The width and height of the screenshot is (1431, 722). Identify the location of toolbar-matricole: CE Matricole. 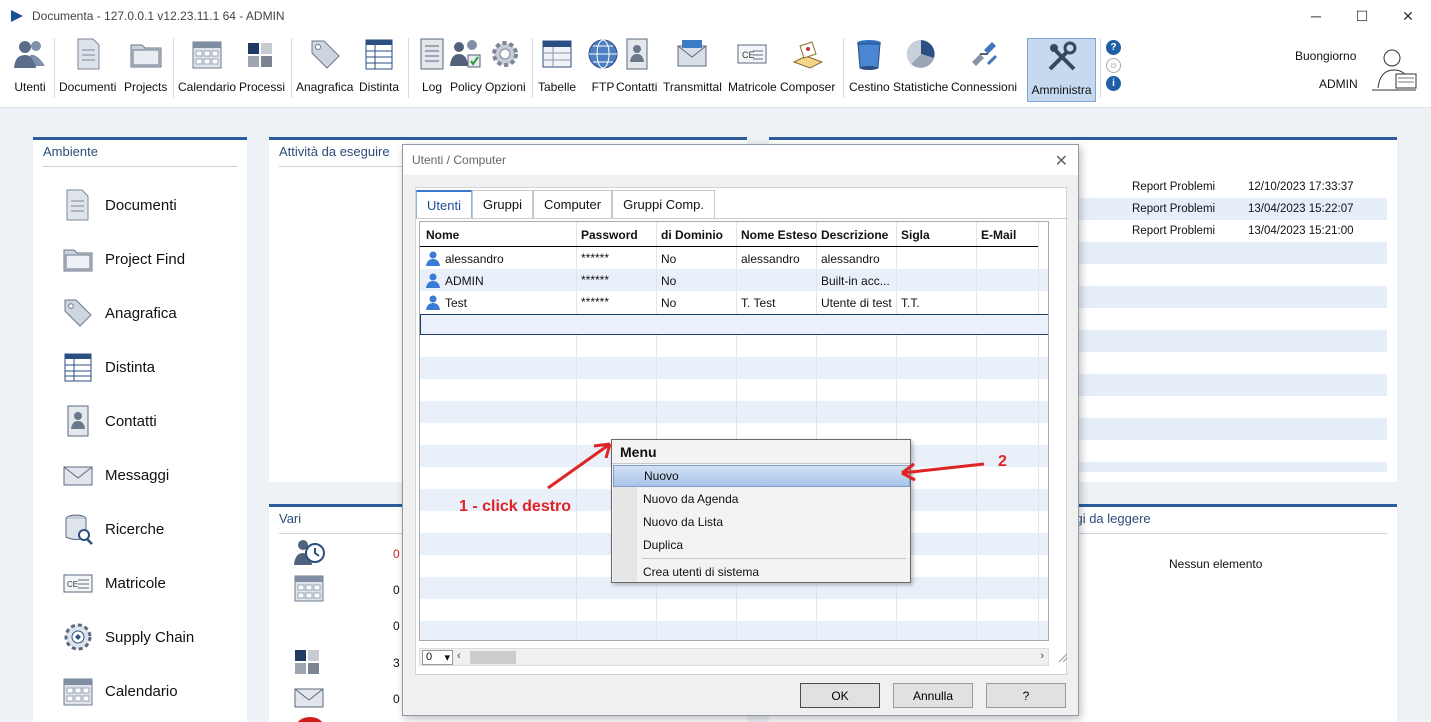
(752, 69).